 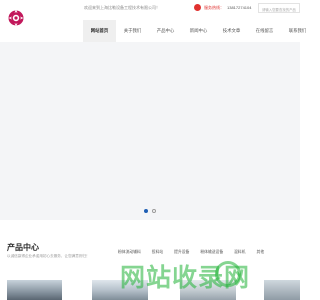 I want to click on hotline-number: 13817274104, so click(x=239, y=7).